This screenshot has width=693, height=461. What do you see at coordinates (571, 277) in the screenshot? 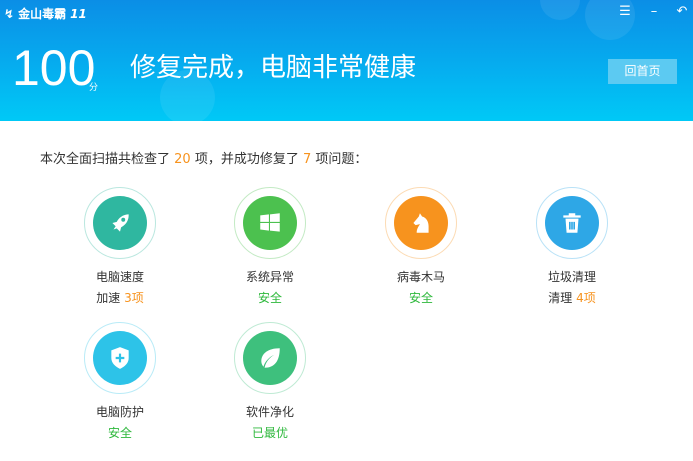
I see `result-label: 垃圾清理` at bounding box center [571, 277].